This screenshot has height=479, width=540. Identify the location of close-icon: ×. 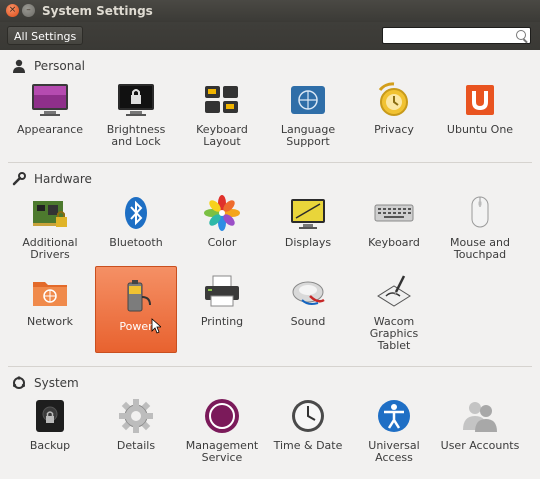
(12, 10).